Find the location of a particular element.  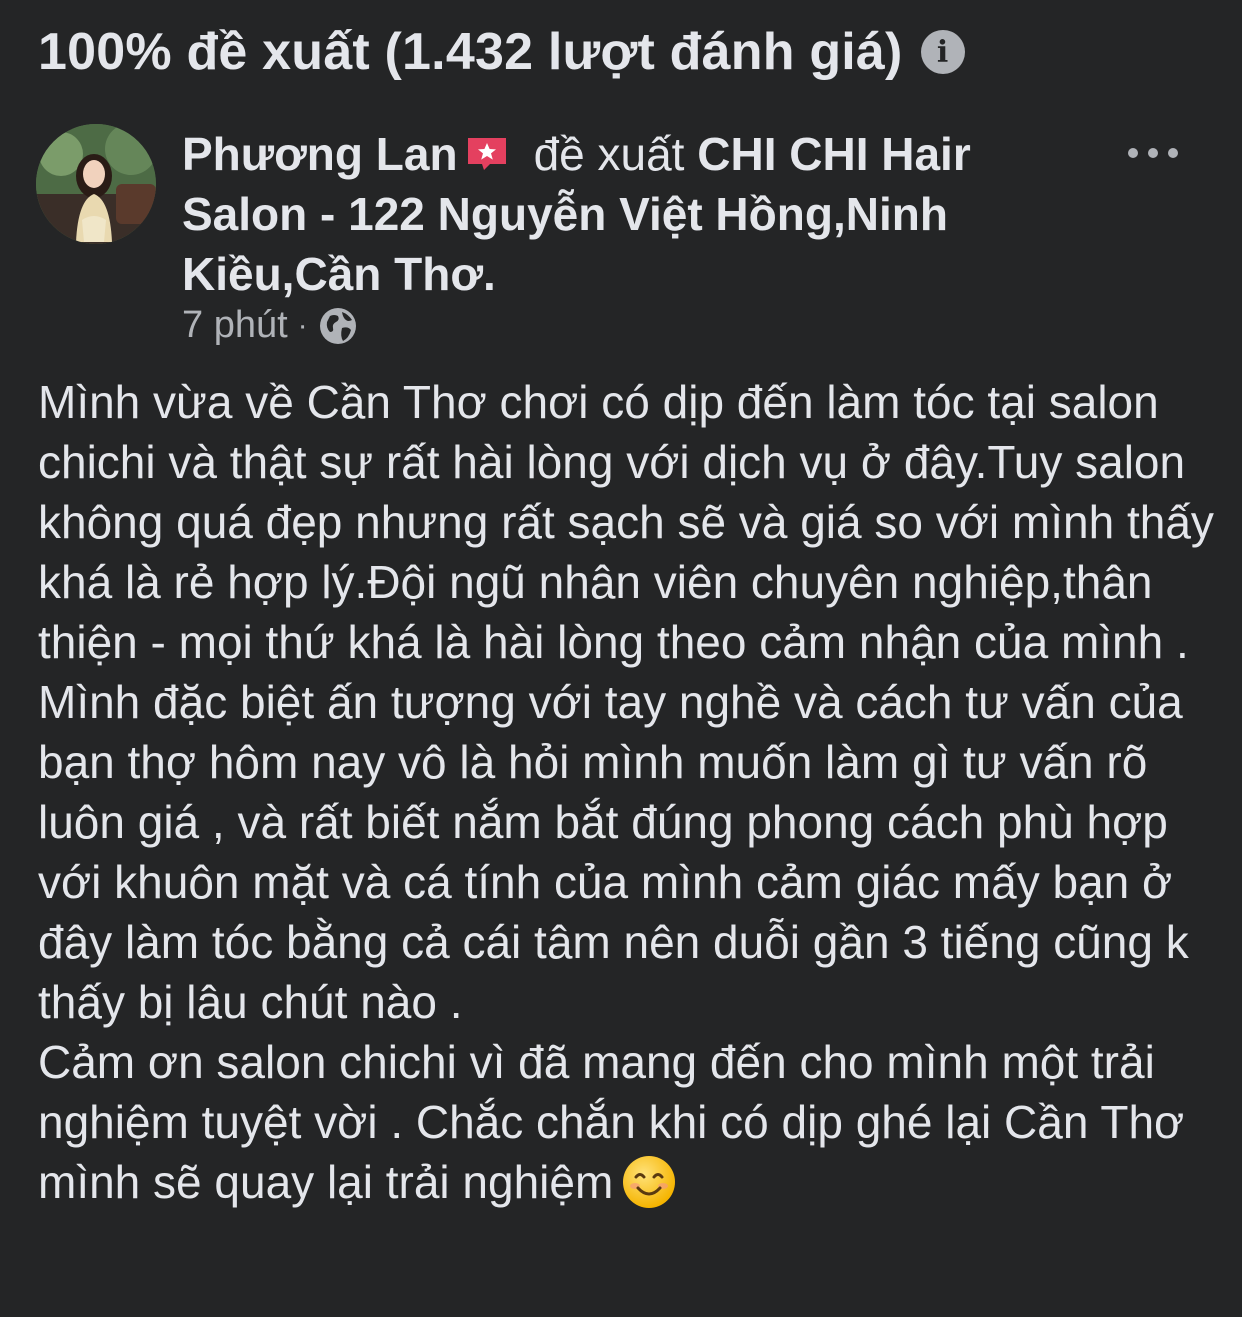

avatar is located at coordinates (96, 184).